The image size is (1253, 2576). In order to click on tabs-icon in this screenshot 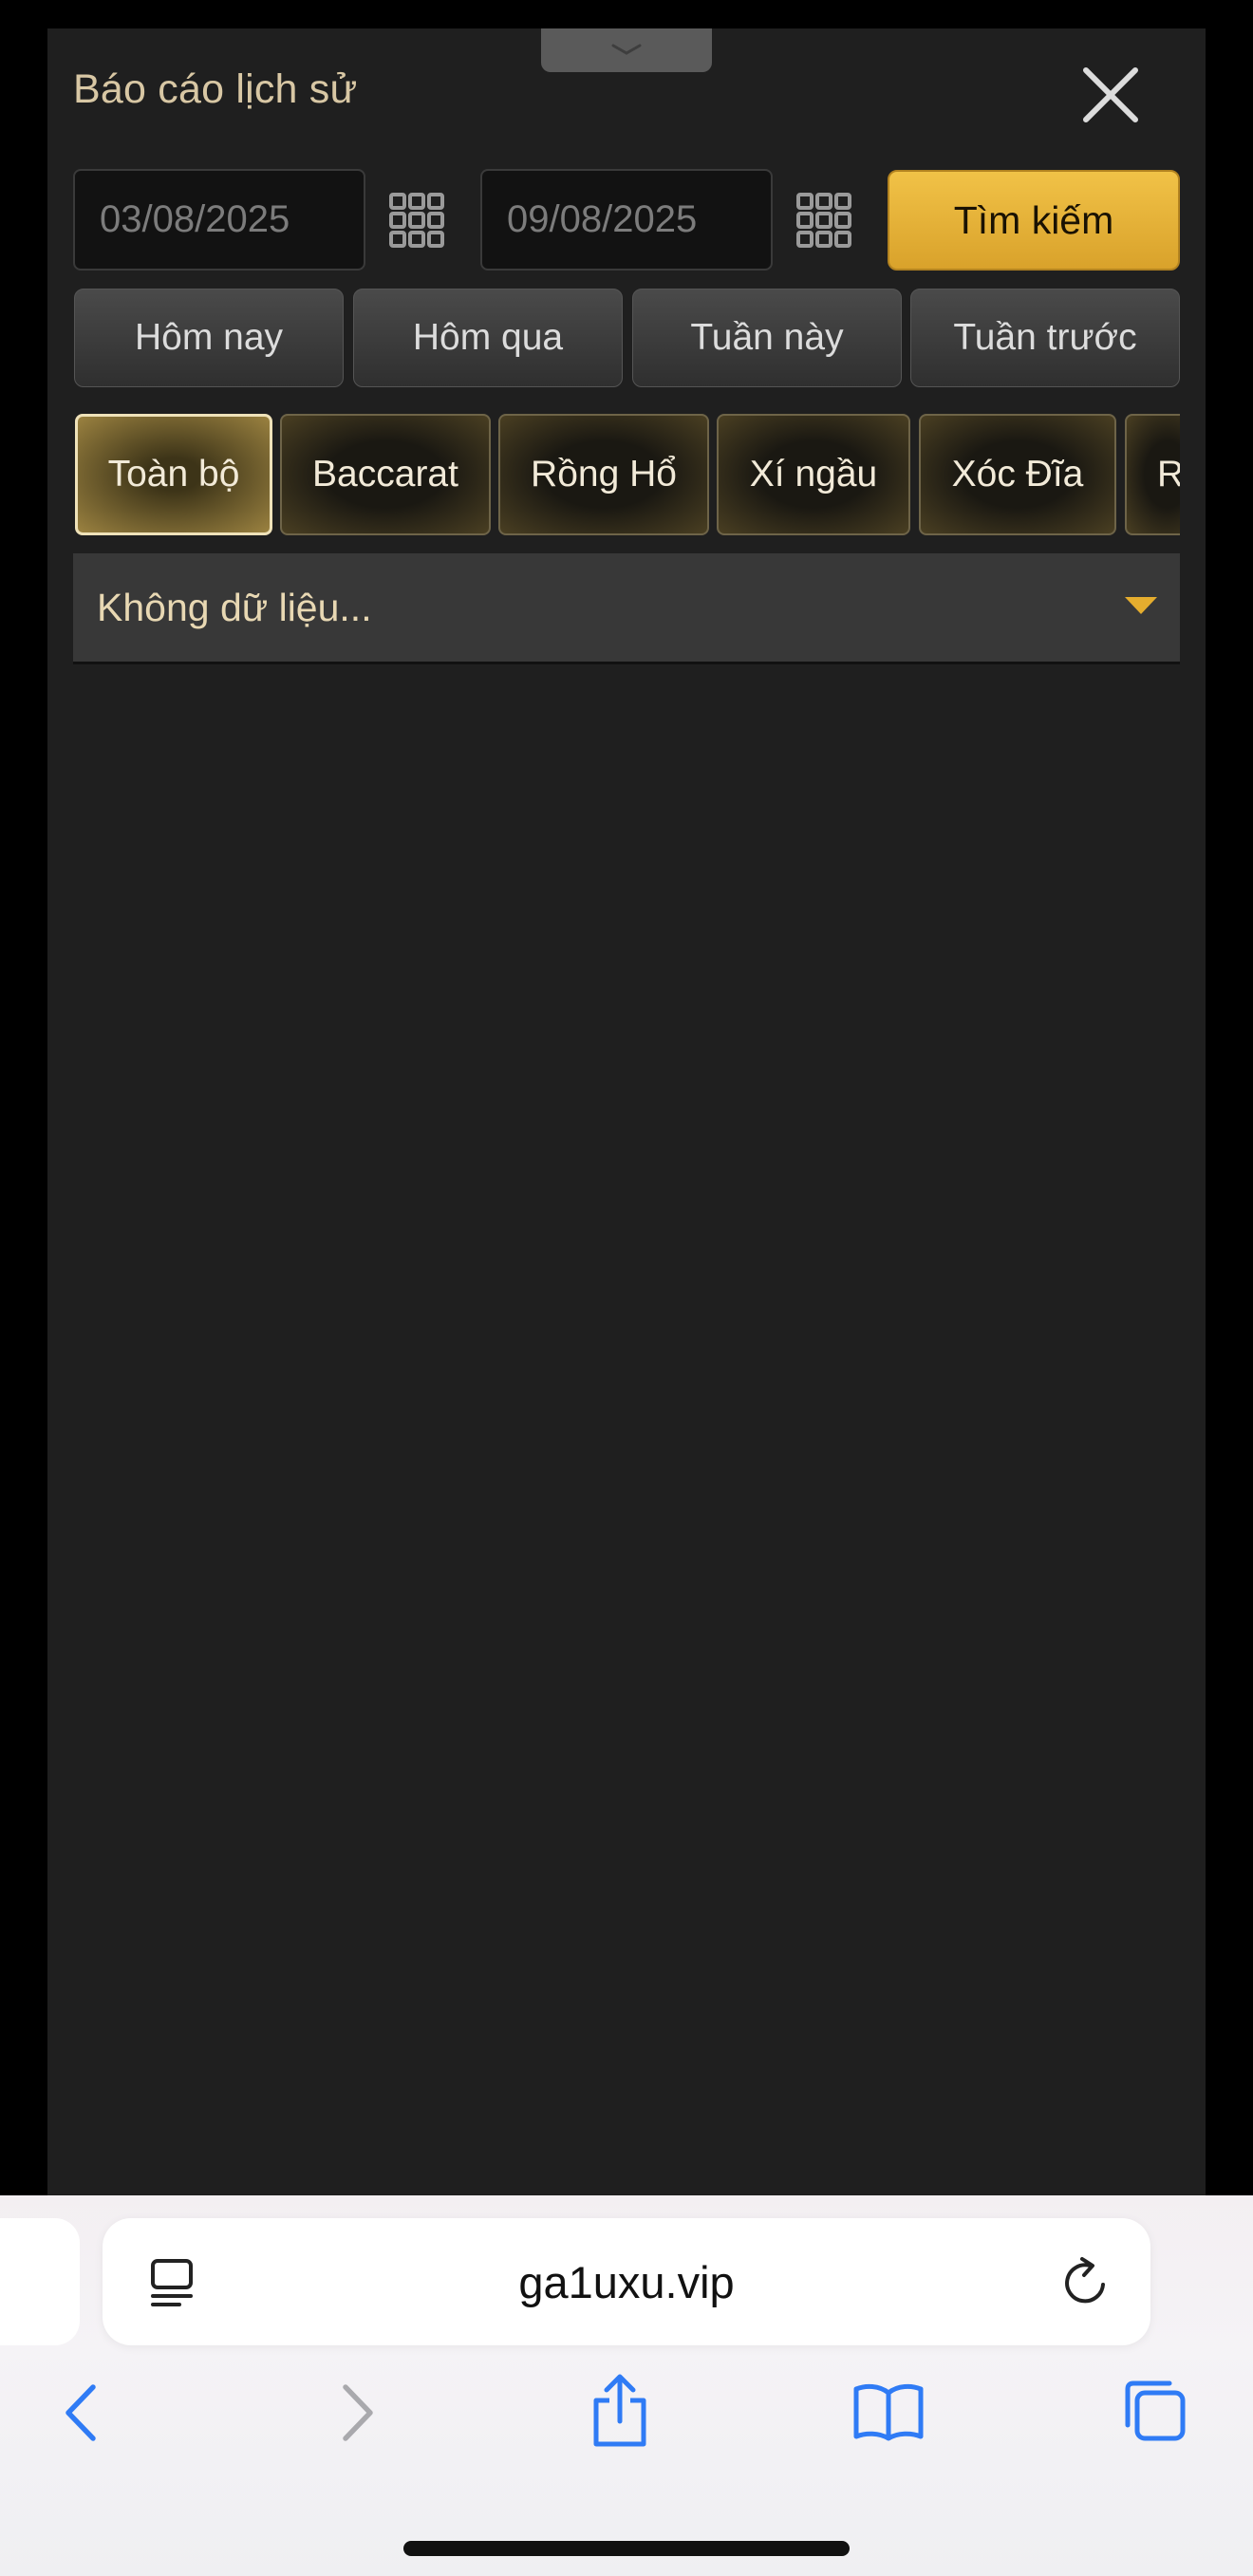, I will do `click(1154, 2410)`.